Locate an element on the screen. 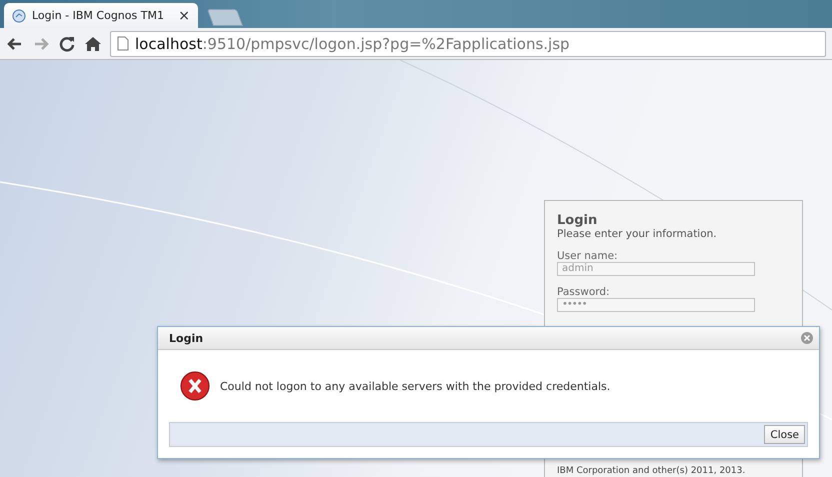 This screenshot has width=832, height=477. browser-tab: Login - IBM Cognos TM1 × is located at coordinates (101, 15).